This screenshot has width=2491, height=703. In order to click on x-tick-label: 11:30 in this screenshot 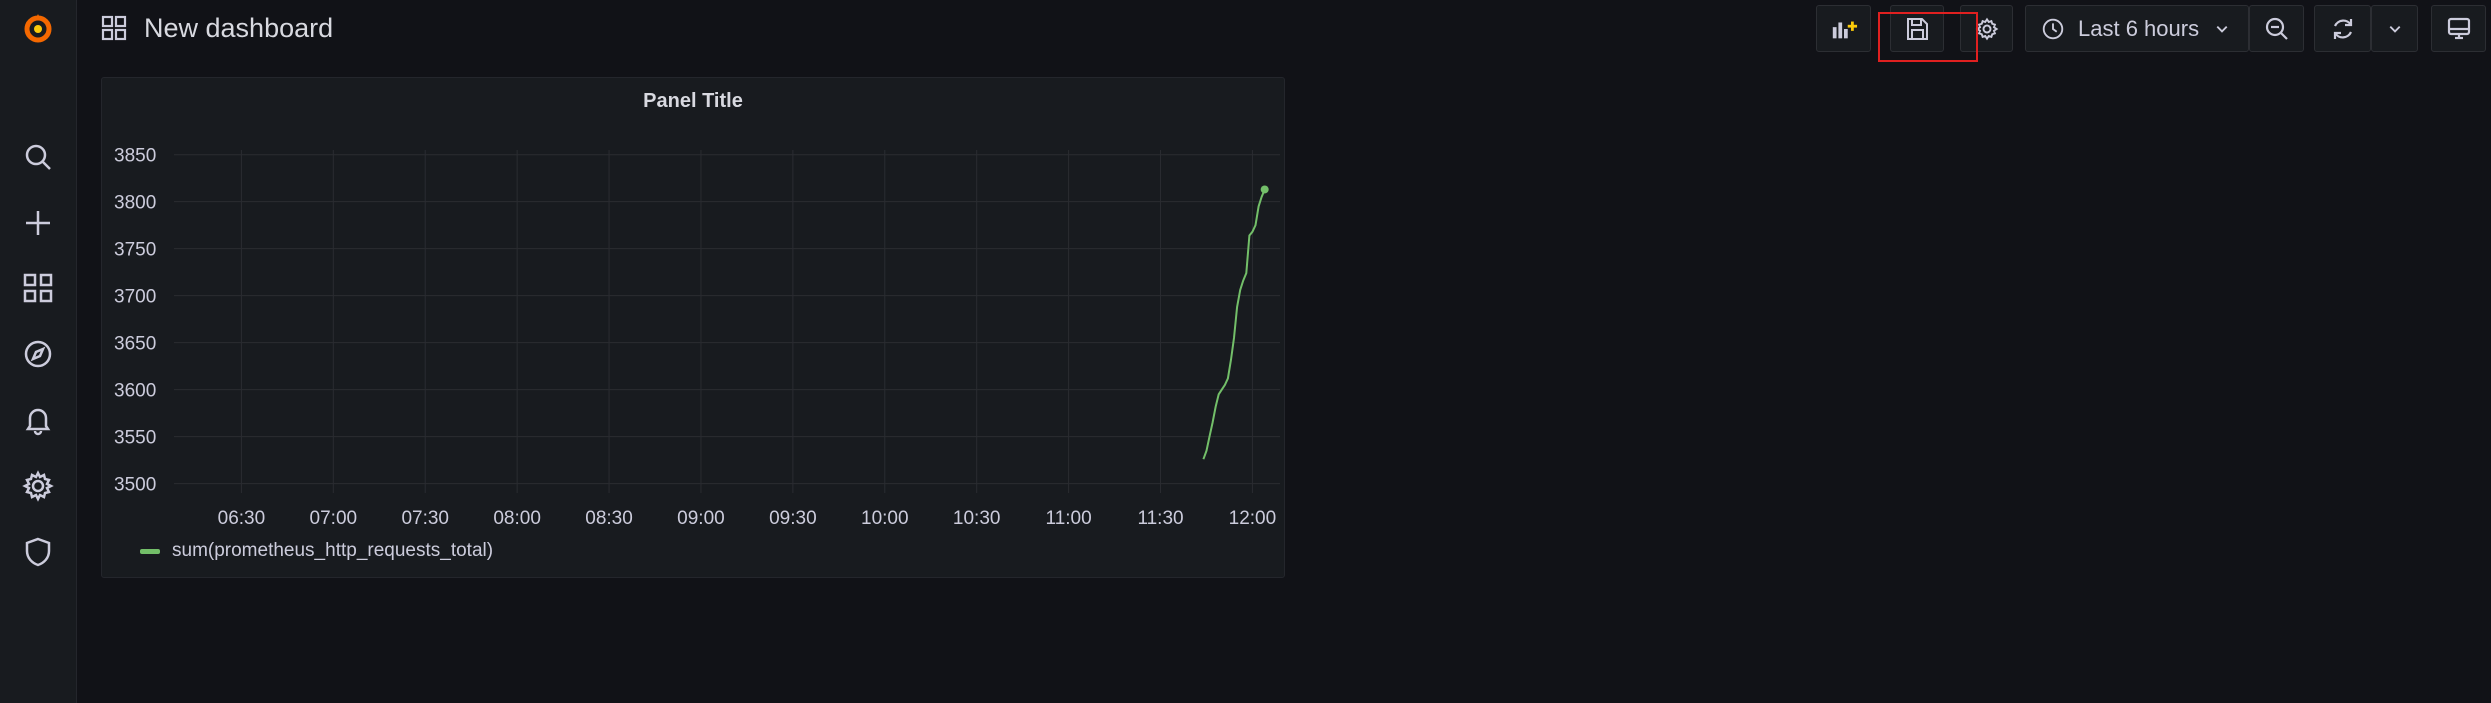, I will do `click(1160, 518)`.